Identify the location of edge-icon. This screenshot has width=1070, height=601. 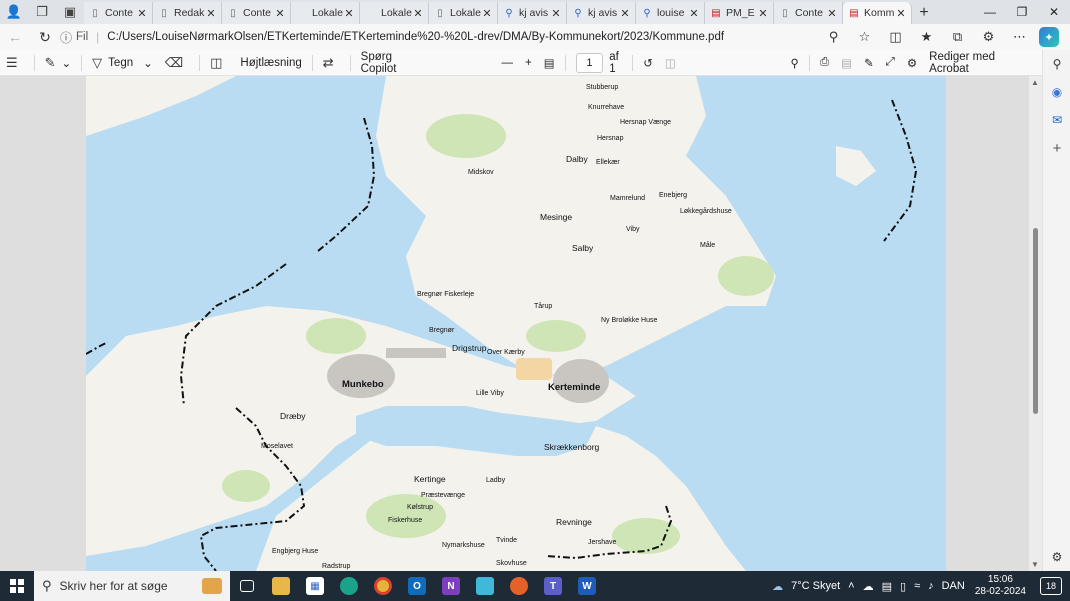
(349, 586).